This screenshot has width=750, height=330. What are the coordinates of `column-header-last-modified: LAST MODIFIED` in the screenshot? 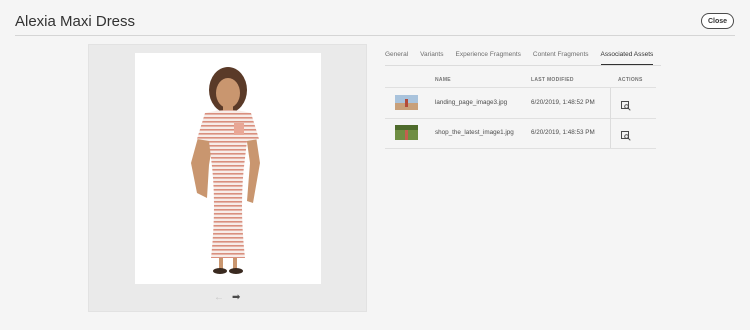 It's located at (552, 80).